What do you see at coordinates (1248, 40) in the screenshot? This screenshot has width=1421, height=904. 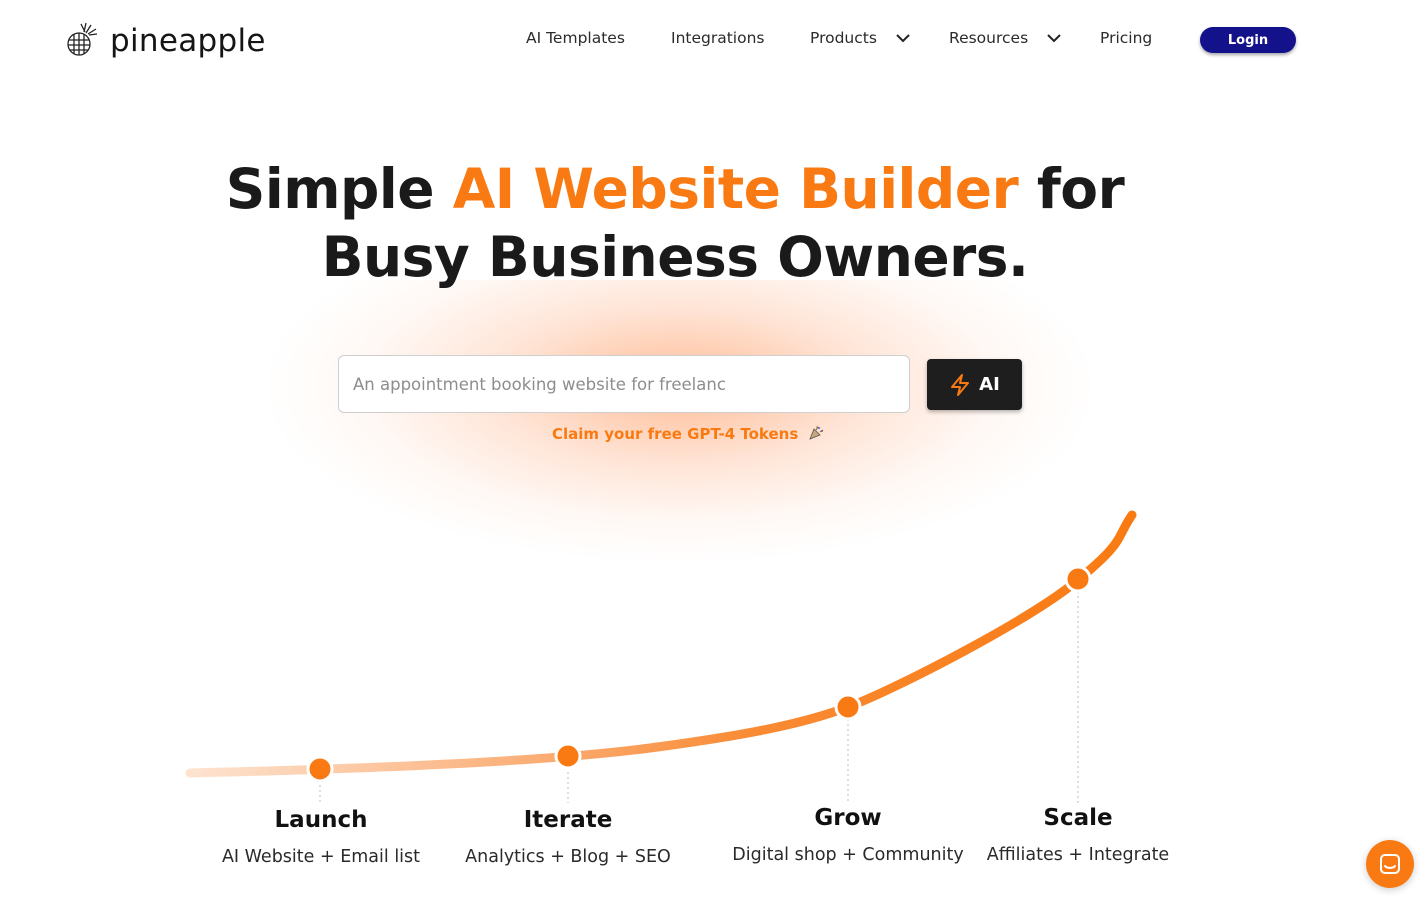 I see `login-button: Login` at bounding box center [1248, 40].